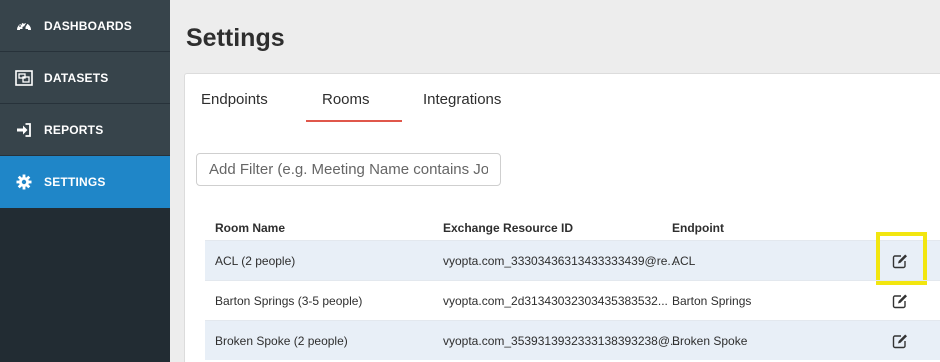 The width and height of the screenshot is (940, 362). I want to click on table-header: Room Name Exchange Resource ID Endpoint, so click(572, 227).